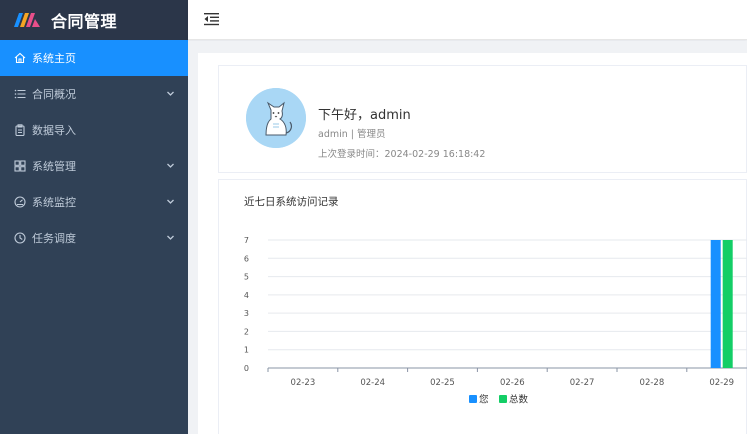 This screenshot has height=434, width=747. I want to click on sidebar-item-label: 数据导入, so click(54, 130).